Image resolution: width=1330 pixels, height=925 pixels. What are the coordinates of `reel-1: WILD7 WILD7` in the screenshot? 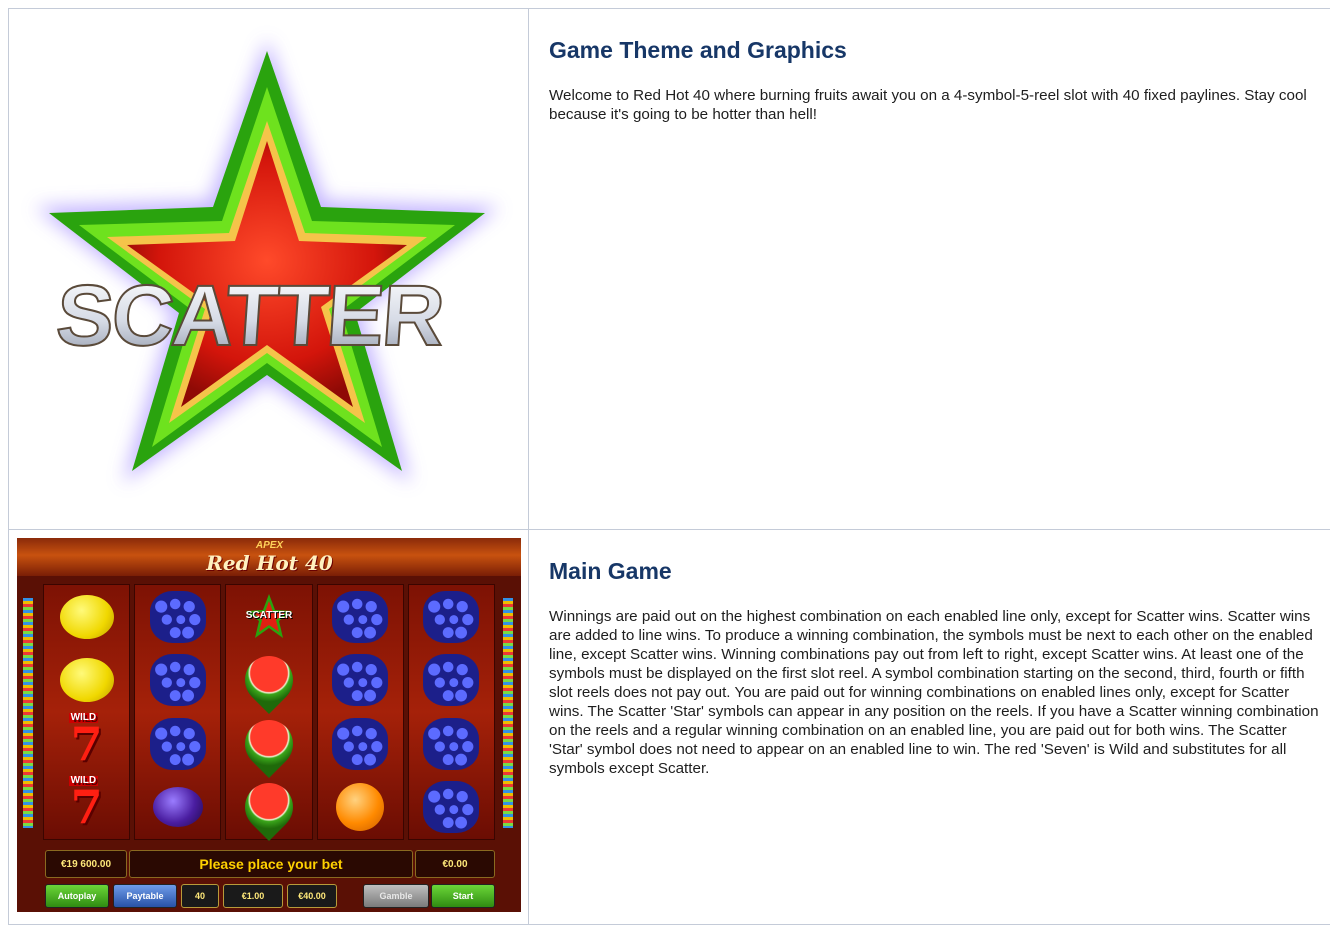 It's located at (86, 712).